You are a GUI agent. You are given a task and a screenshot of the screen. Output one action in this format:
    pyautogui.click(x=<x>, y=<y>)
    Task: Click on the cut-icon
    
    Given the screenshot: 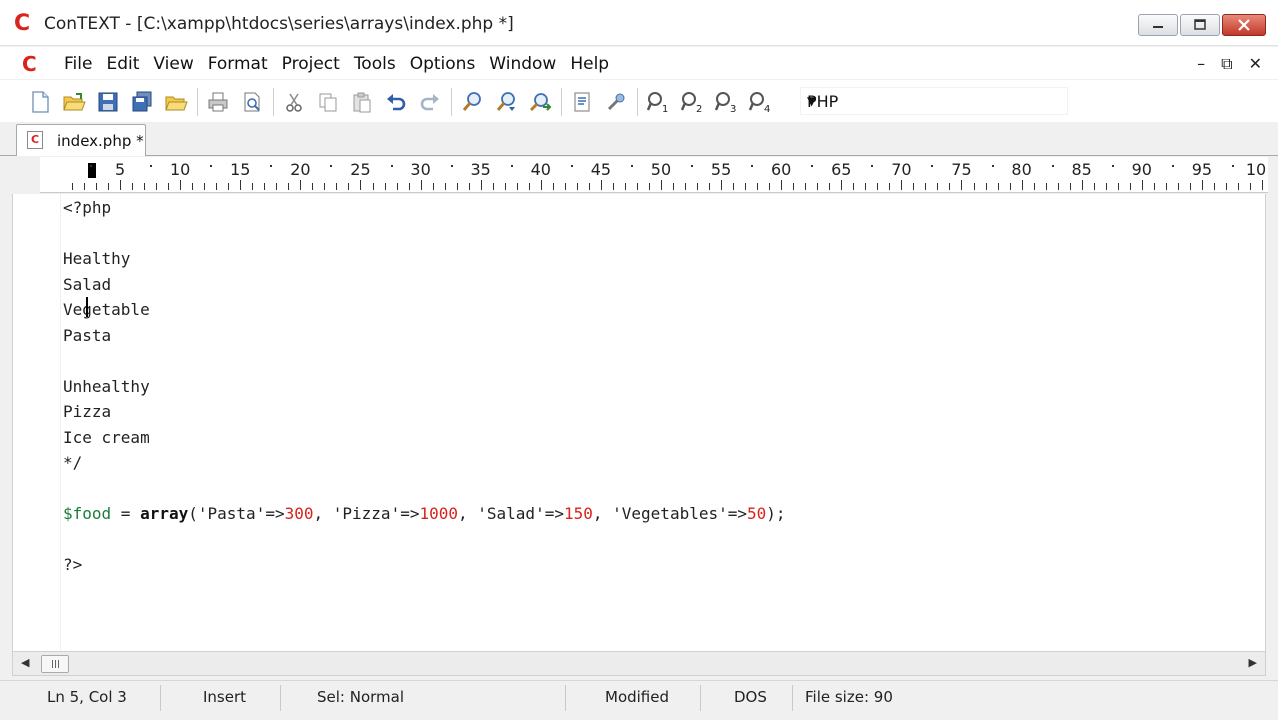 What is the action you would take?
    pyautogui.click(x=294, y=102)
    